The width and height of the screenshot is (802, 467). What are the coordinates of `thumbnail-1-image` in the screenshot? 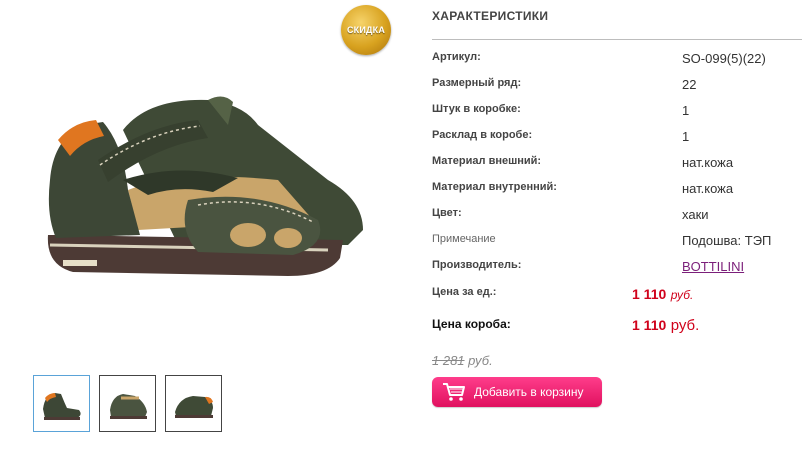 It's located at (61, 406).